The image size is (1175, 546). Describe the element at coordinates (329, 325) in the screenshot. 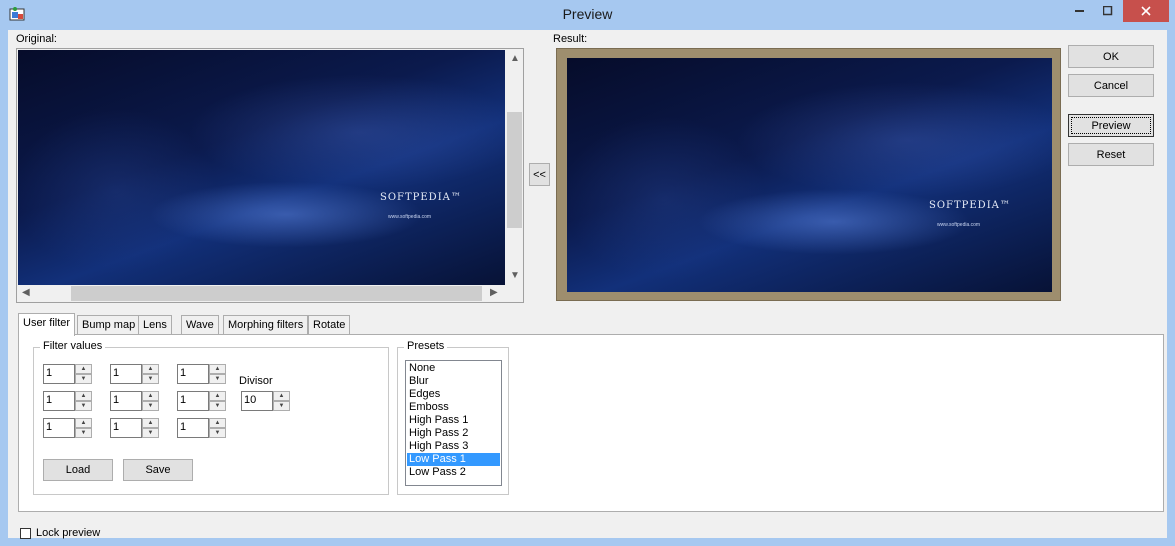

I see `tab-rotate: Rotate` at that location.